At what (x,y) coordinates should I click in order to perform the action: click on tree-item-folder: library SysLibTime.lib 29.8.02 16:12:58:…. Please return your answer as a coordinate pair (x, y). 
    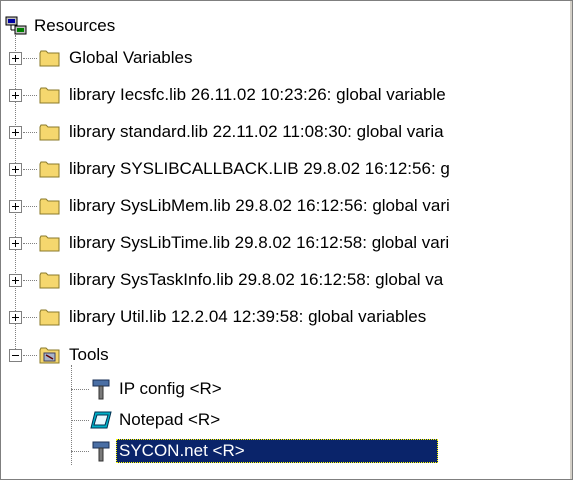
    Looking at the image, I should click on (226, 243).